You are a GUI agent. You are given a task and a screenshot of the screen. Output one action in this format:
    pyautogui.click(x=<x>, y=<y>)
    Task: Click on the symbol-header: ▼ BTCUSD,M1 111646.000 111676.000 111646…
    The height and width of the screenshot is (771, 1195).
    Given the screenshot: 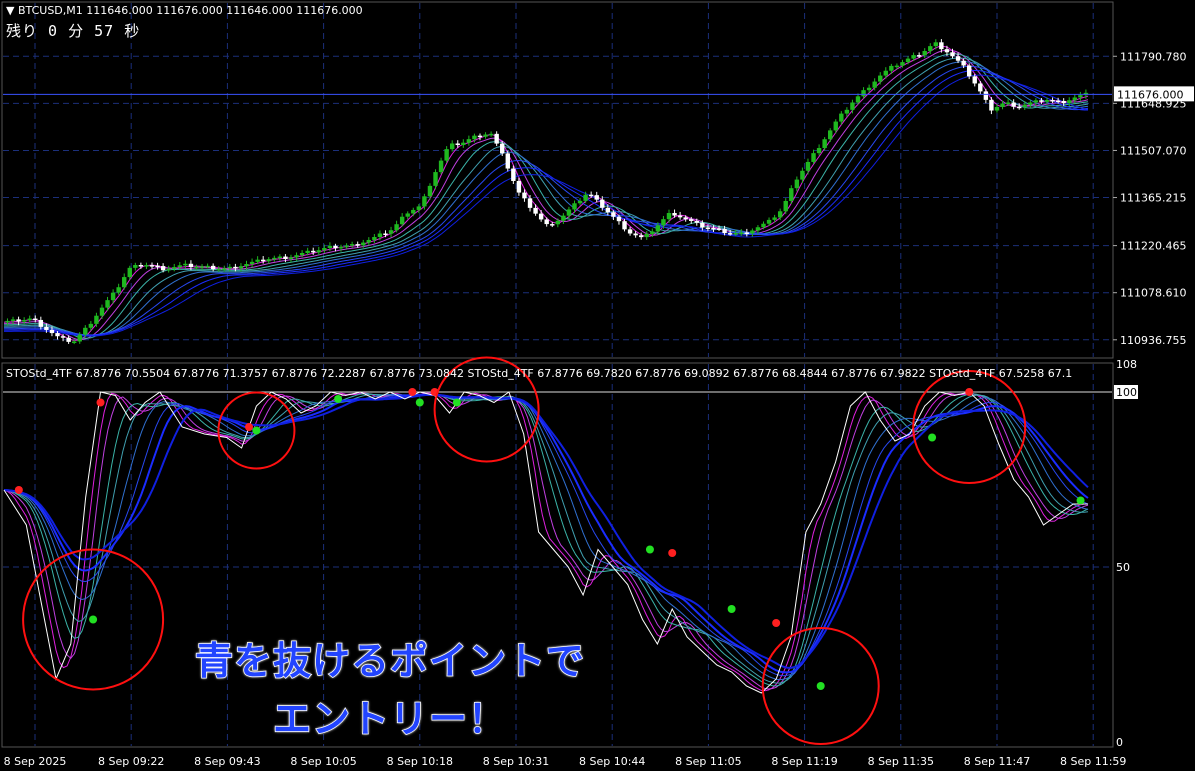 What is the action you would take?
    pyautogui.click(x=184, y=10)
    